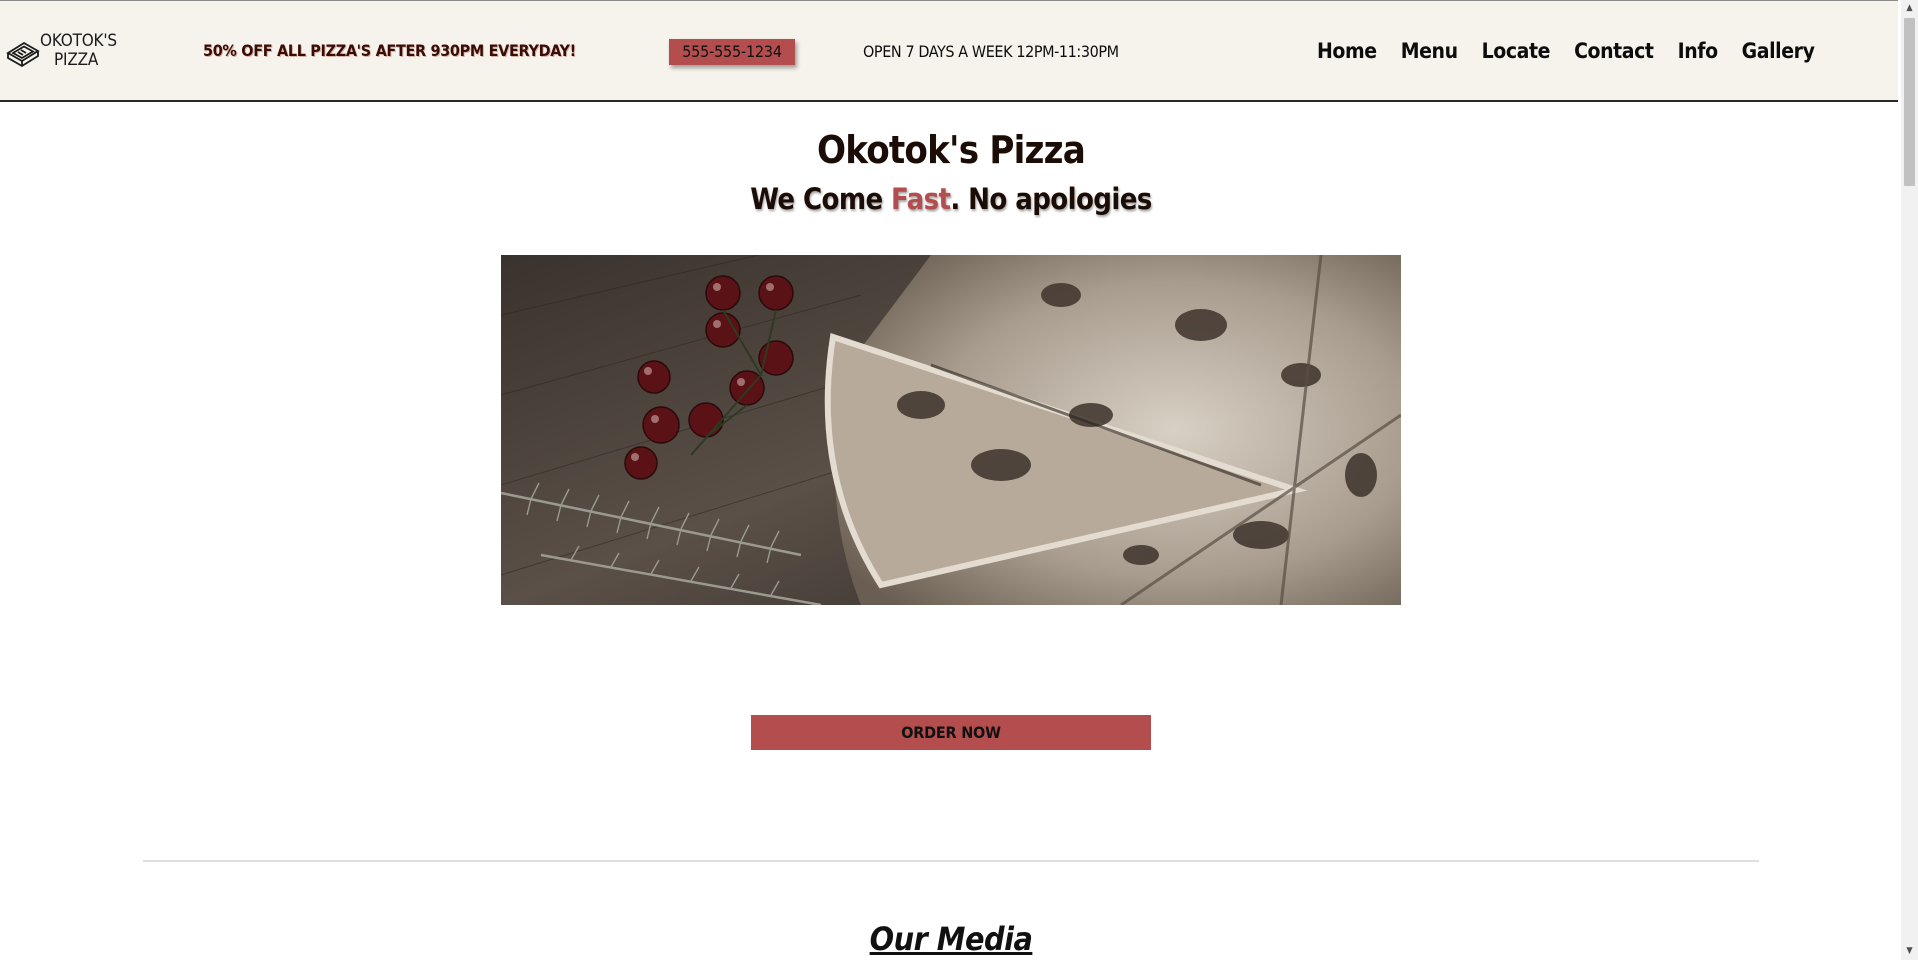  I want to click on scroll-down-arrow-icon: ▼, so click(1909, 951).